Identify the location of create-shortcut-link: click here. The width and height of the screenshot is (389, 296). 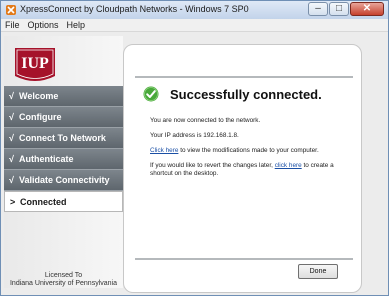
(288, 165).